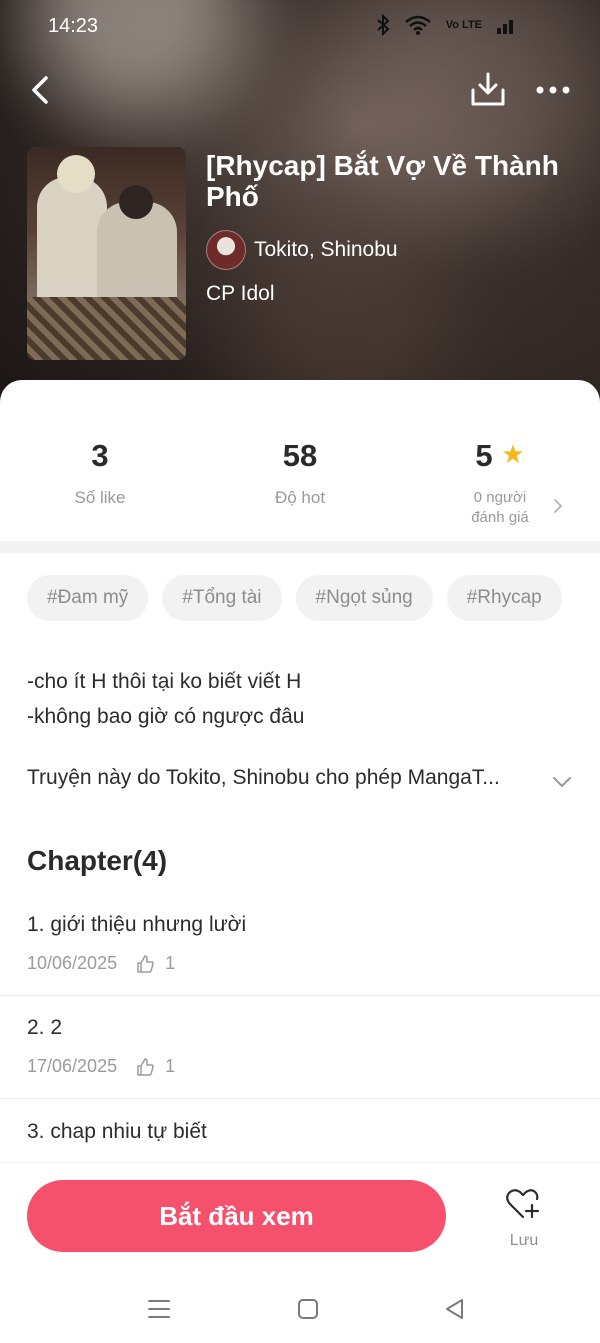  Describe the element at coordinates (300, 497) in the screenshot. I see `hot-label: Độ hot` at that location.